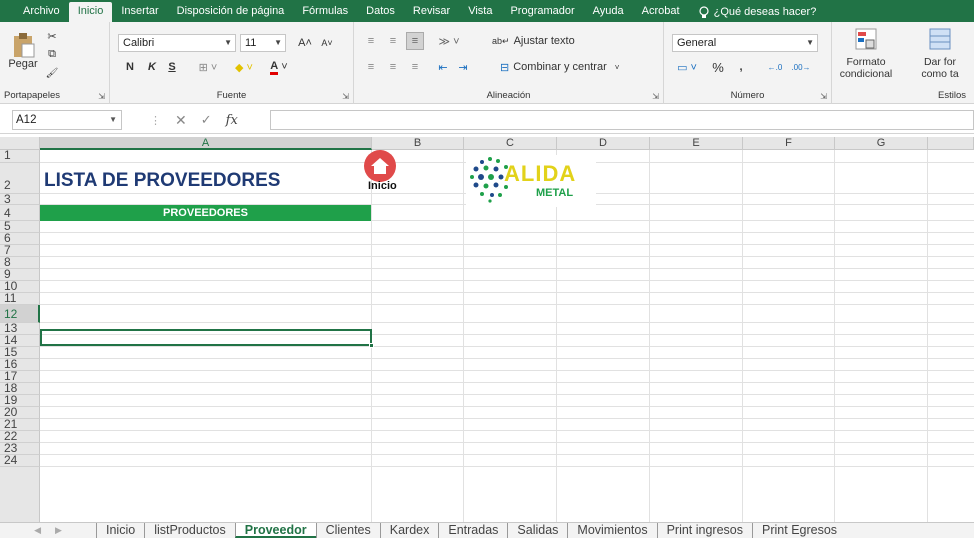 The height and width of the screenshot is (538, 974). I want to click on row-header: 19, so click(20, 401).